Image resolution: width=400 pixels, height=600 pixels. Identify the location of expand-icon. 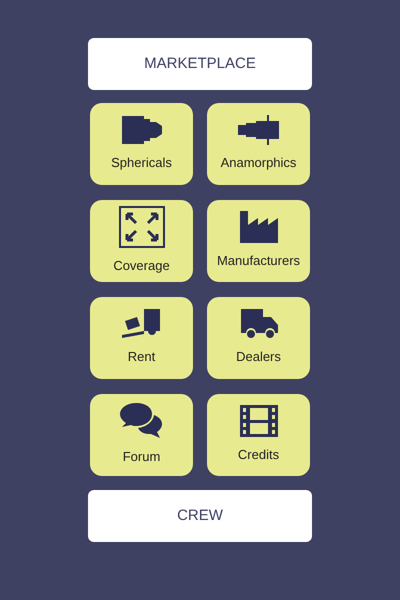
(141, 227).